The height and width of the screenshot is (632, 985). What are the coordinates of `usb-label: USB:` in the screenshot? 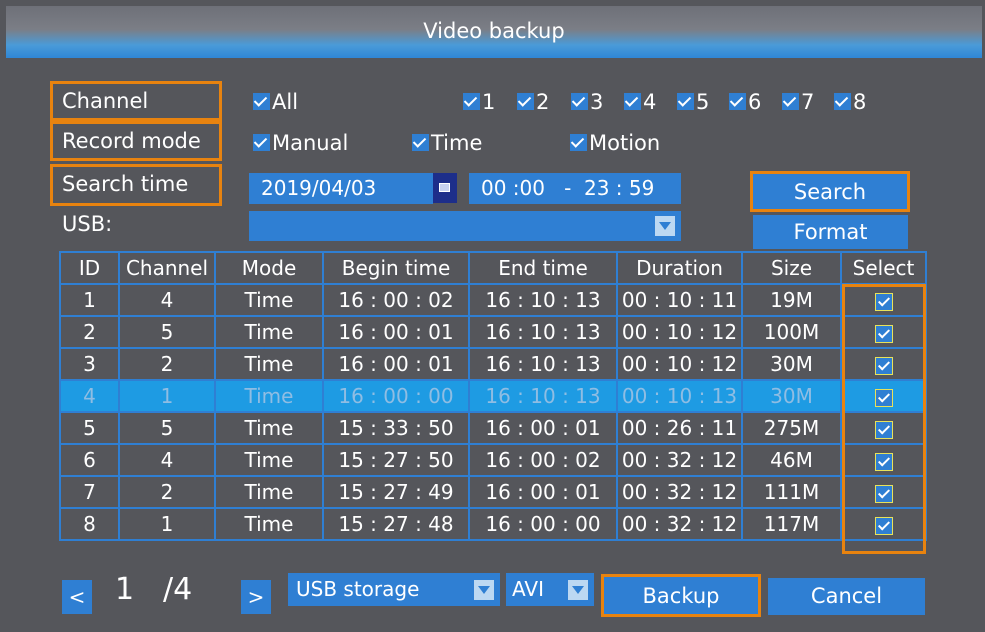 It's located at (87, 224).